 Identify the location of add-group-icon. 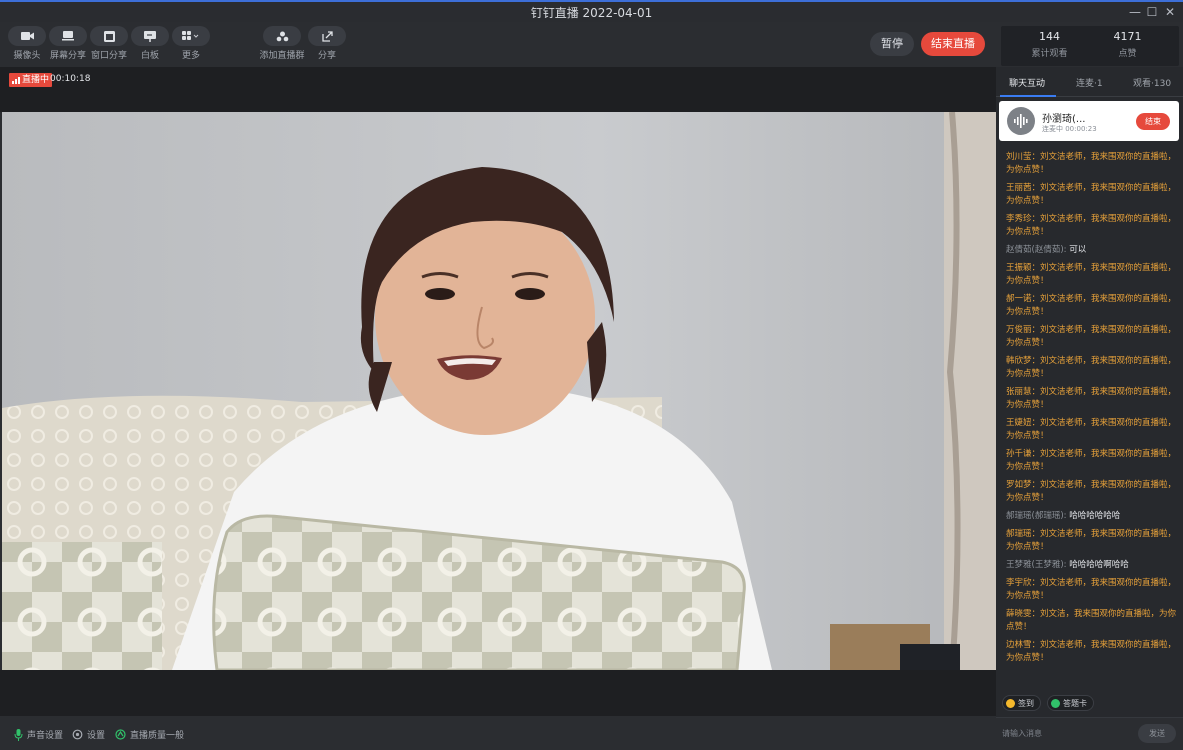
(282, 36).